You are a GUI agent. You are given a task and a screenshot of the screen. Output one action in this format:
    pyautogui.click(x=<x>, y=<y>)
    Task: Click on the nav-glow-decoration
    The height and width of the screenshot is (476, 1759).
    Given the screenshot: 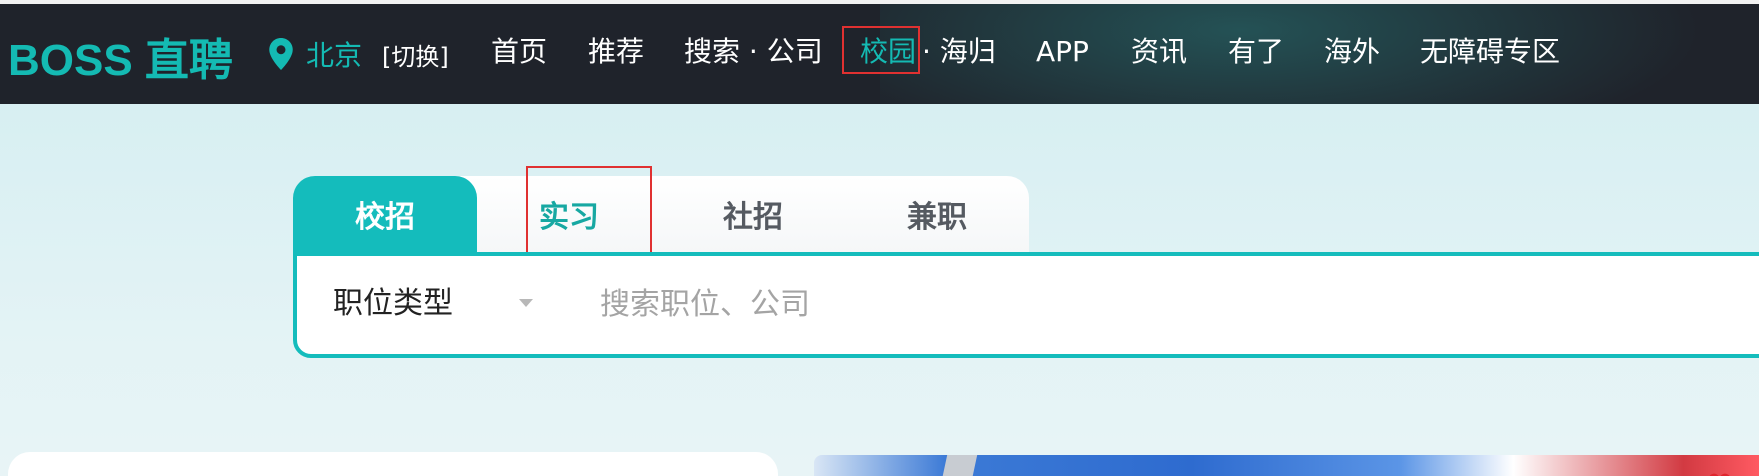 What is the action you would take?
    pyautogui.click(x=1319, y=54)
    